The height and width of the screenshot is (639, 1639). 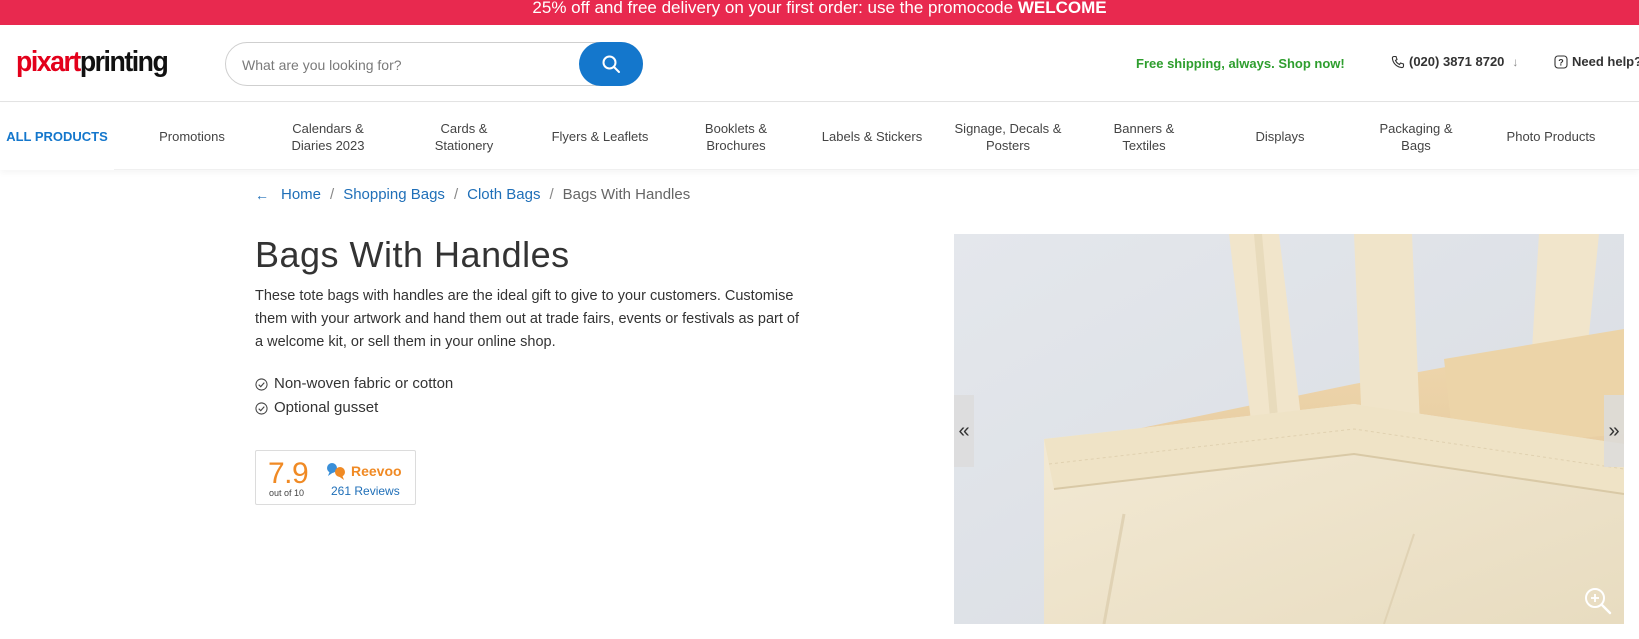 What do you see at coordinates (1551, 136) in the screenshot?
I see `nav-photo-products: Photo Products` at bounding box center [1551, 136].